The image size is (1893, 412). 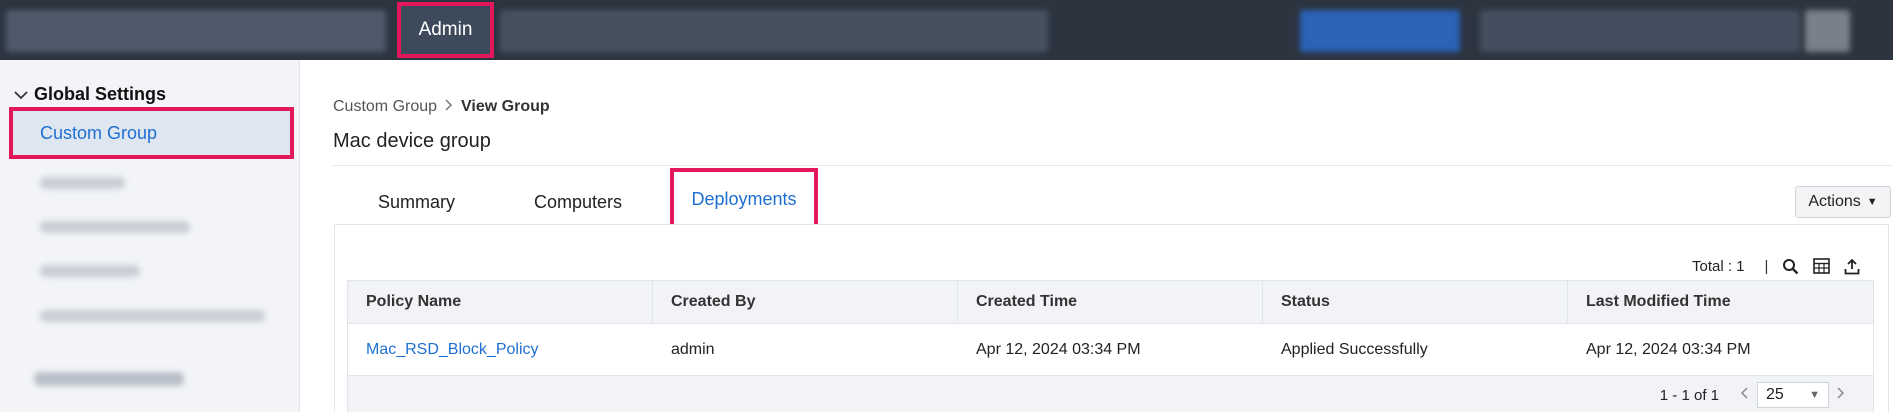 I want to click on pagination: 1 - 1 of 1 25 ▼, so click(x=1756, y=395).